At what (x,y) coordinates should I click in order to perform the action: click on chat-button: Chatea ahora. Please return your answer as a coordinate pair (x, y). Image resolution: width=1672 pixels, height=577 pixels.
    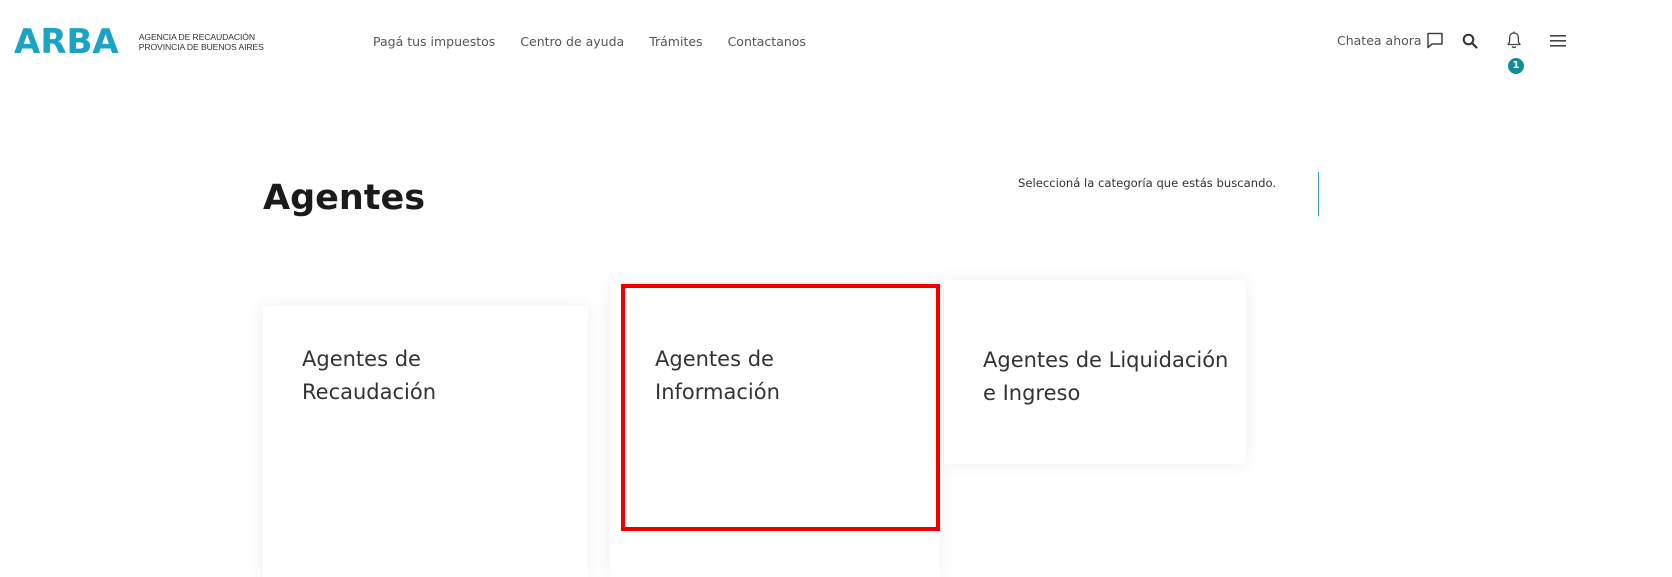
    Looking at the image, I should click on (1390, 40).